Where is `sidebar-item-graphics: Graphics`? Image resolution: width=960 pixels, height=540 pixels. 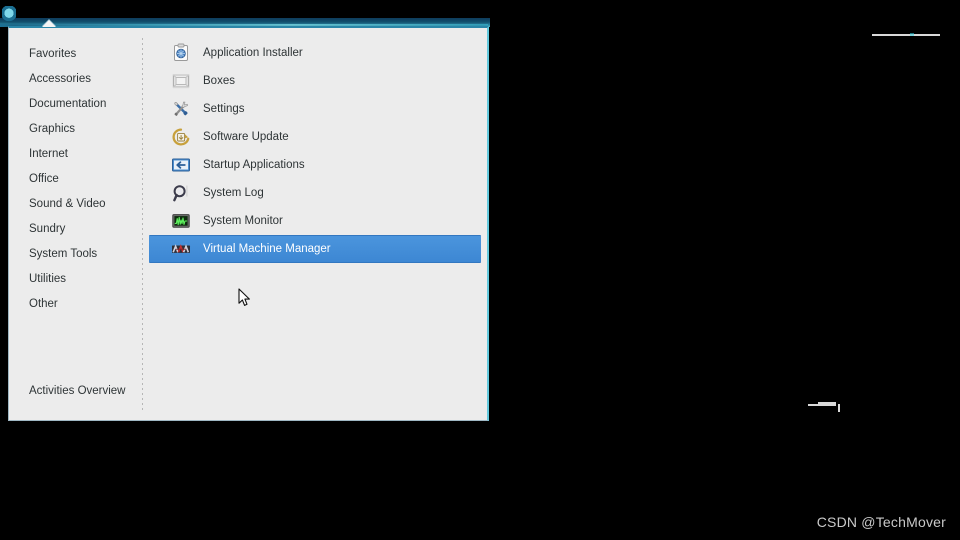
sidebar-item-graphics: Graphics is located at coordinates (76, 129).